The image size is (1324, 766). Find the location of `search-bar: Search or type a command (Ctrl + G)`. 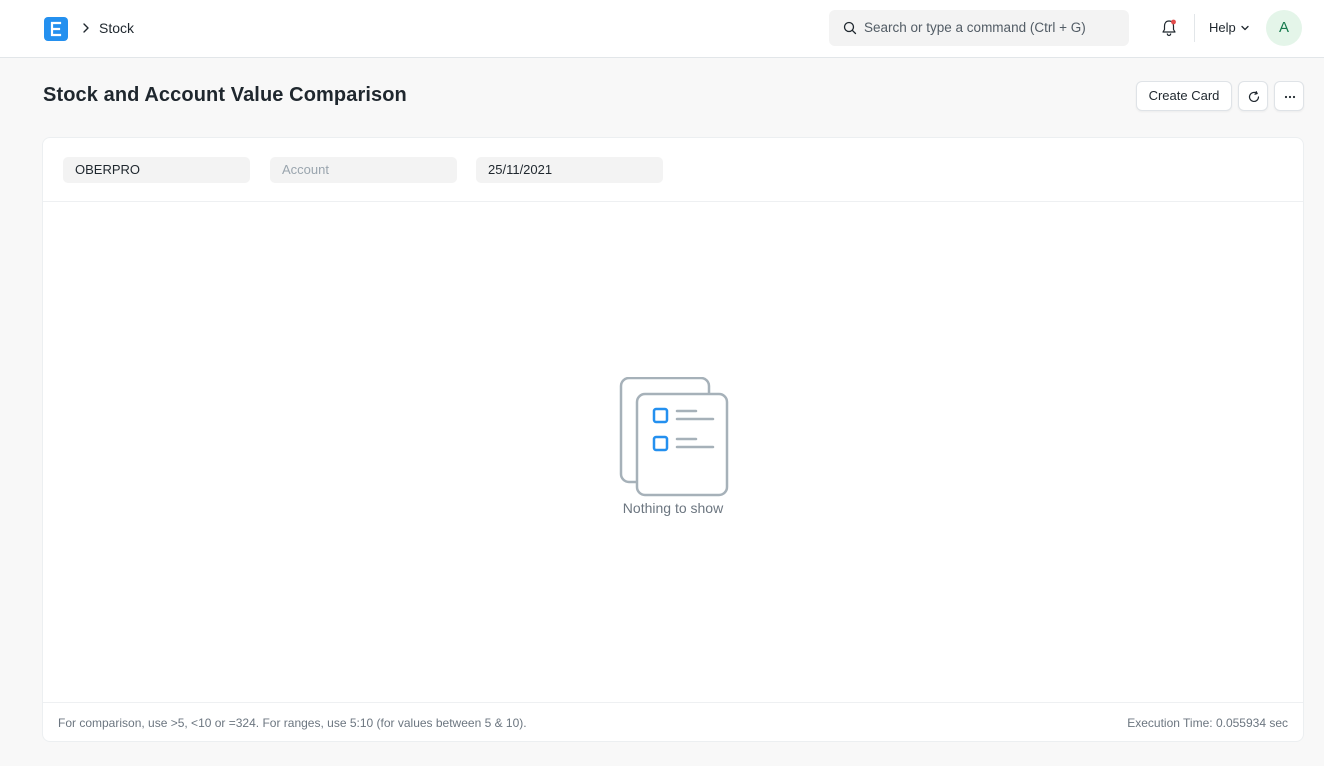

search-bar: Search or type a command (Ctrl + G) is located at coordinates (979, 28).